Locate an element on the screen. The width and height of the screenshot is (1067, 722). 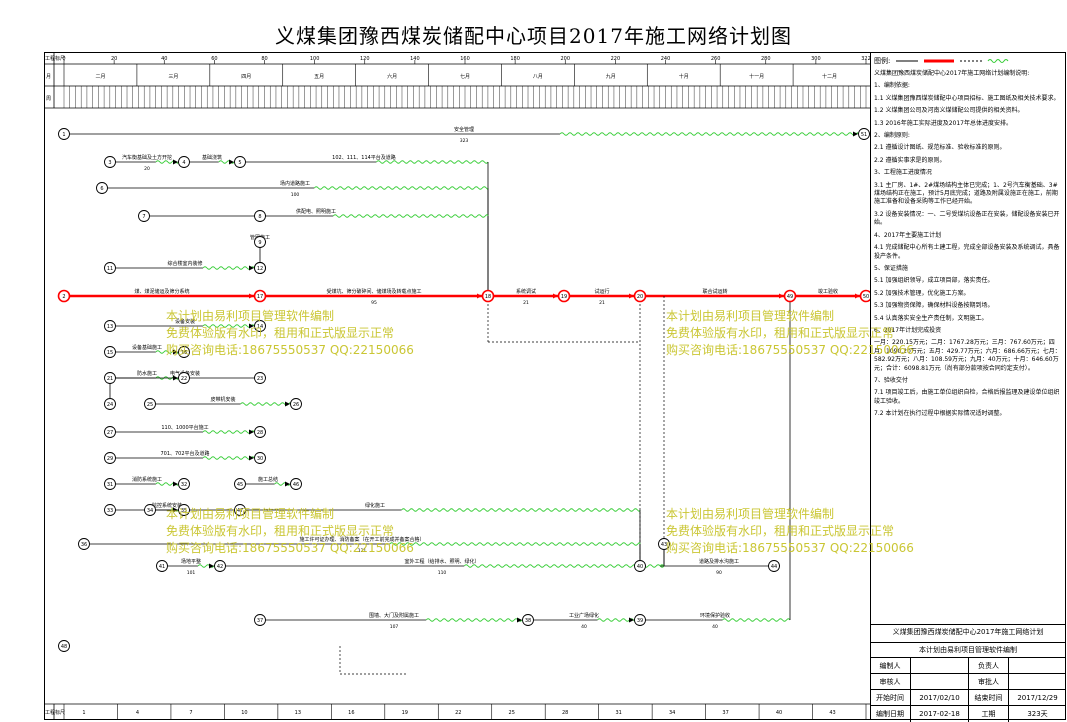
day-tick-label: 300 is located at coordinates (816, 59).